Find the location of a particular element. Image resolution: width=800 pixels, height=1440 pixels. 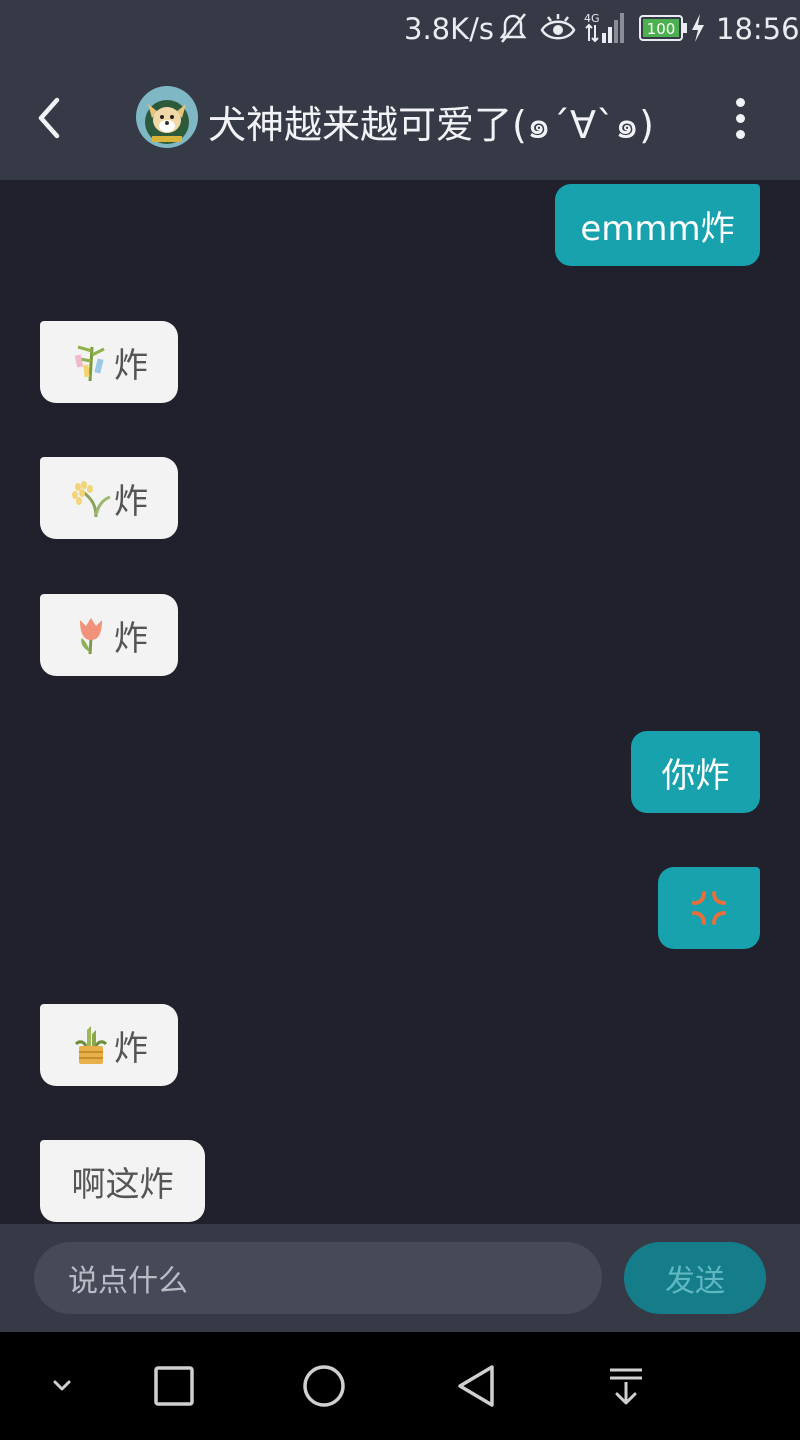

recents-button is located at coordinates (174, 1386).